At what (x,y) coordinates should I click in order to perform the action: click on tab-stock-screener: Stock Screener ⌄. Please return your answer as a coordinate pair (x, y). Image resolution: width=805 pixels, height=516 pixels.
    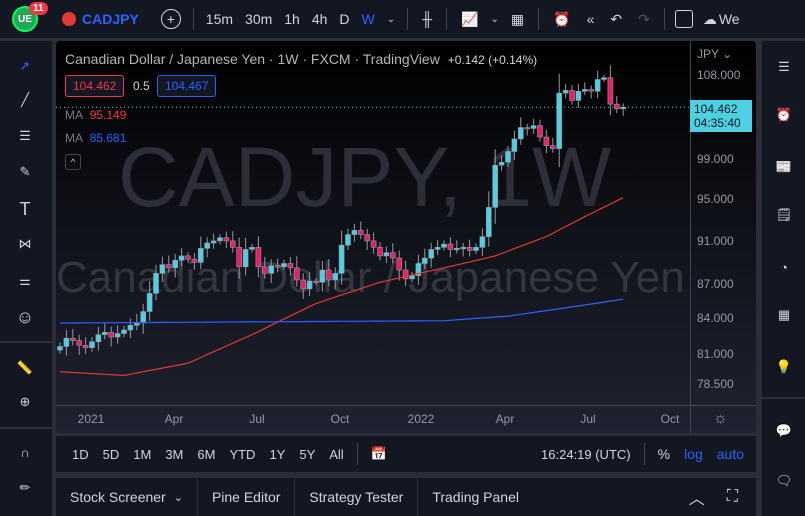
    Looking at the image, I should click on (127, 497).